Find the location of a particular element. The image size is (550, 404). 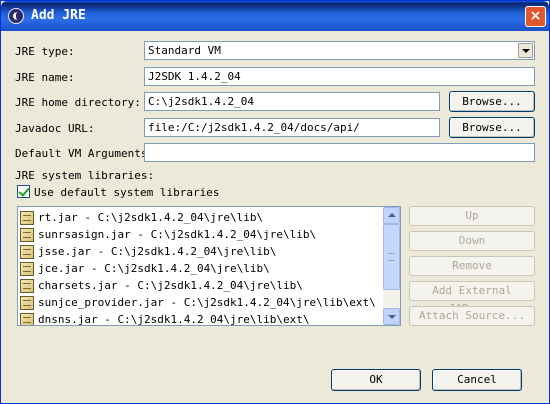

use-default-libraries-checkbox is located at coordinates (23, 191).